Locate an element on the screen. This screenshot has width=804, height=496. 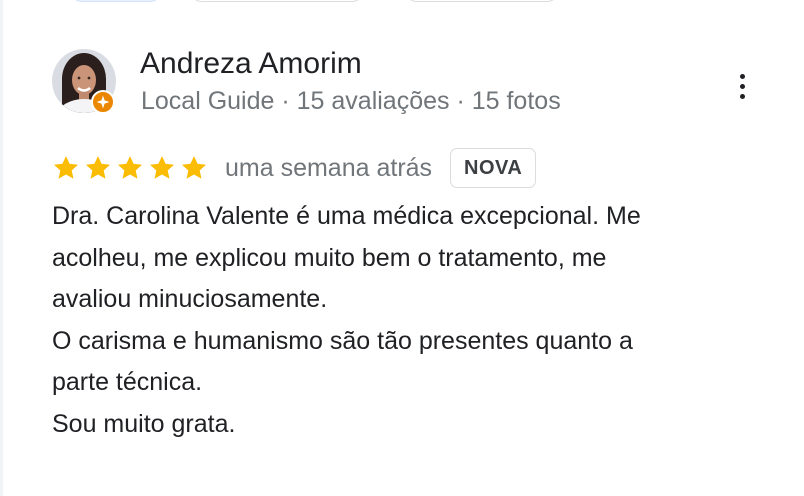
local-guide-icon is located at coordinates (103, 102).